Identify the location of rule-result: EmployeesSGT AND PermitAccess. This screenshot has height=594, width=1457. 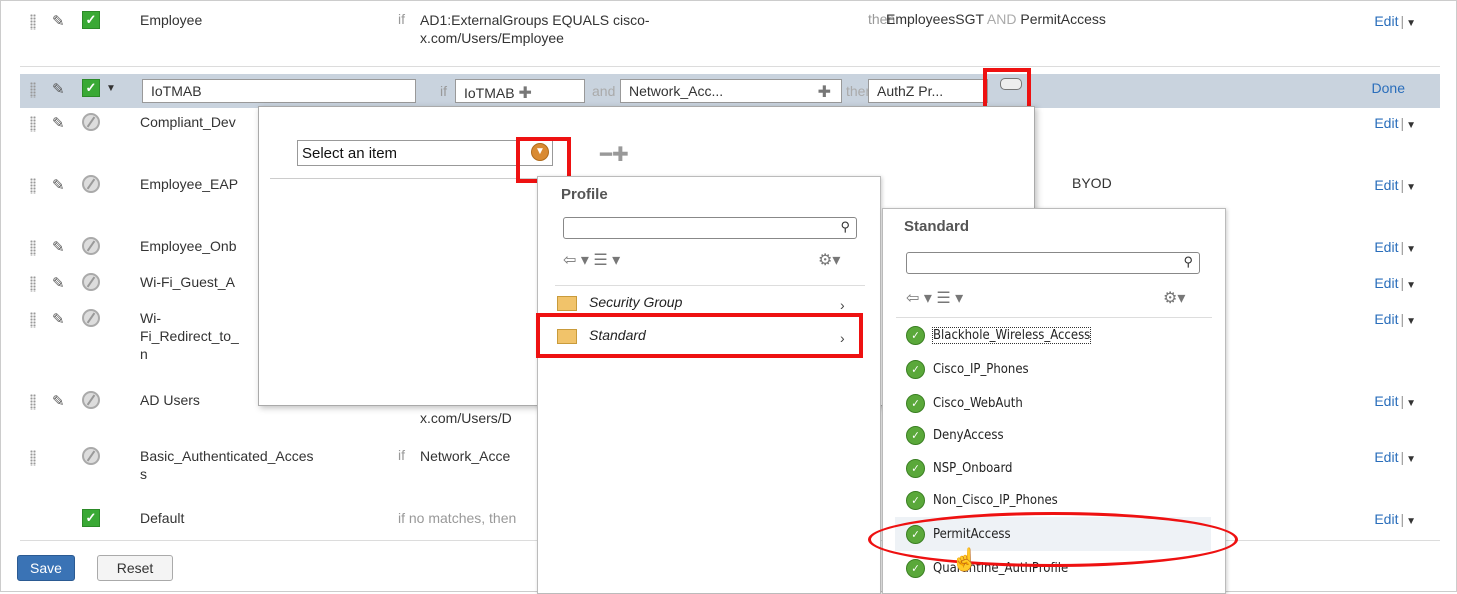
(996, 19).